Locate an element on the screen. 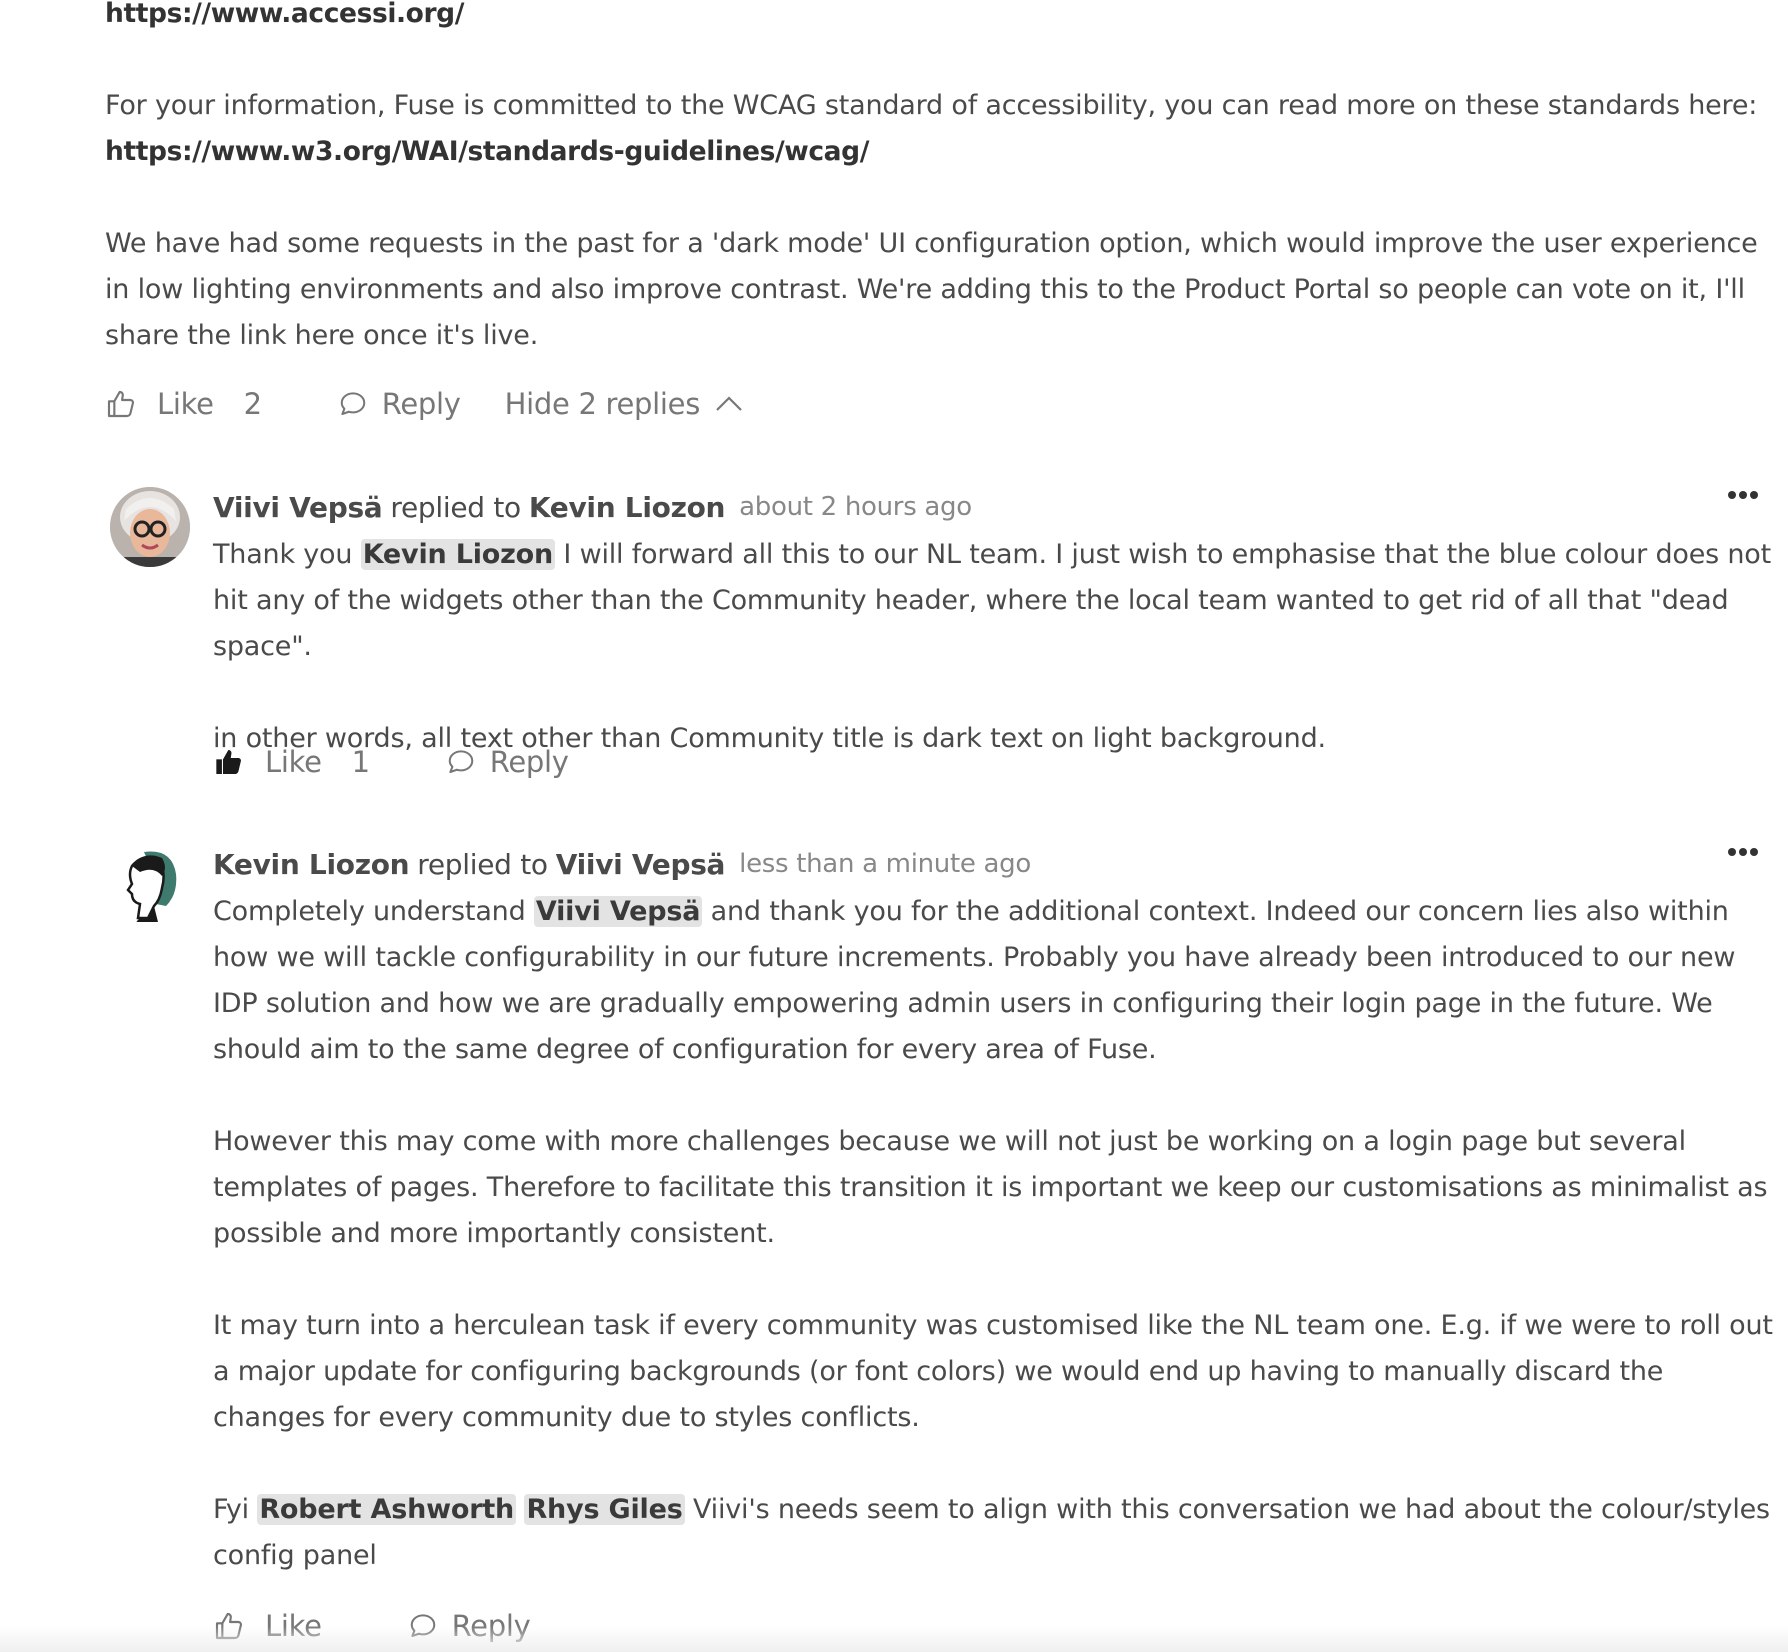  like-button: Like 1 is located at coordinates (291, 762).